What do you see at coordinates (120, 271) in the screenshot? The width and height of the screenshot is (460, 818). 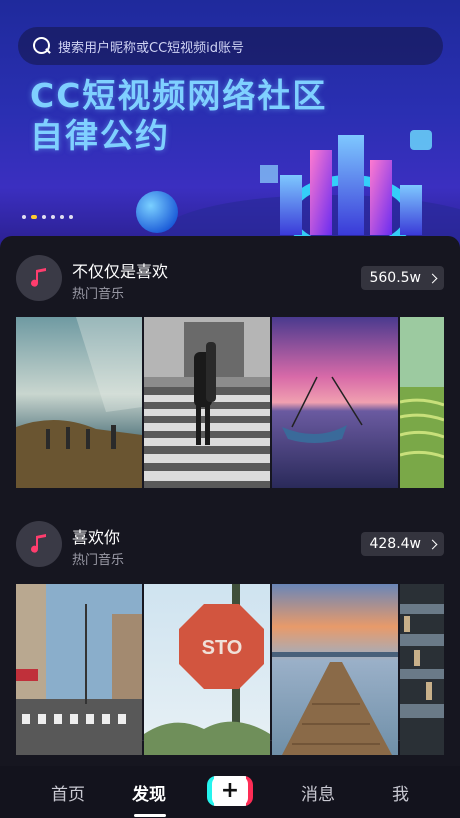 I see `section-title: 不仅仅是喜欢` at bounding box center [120, 271].